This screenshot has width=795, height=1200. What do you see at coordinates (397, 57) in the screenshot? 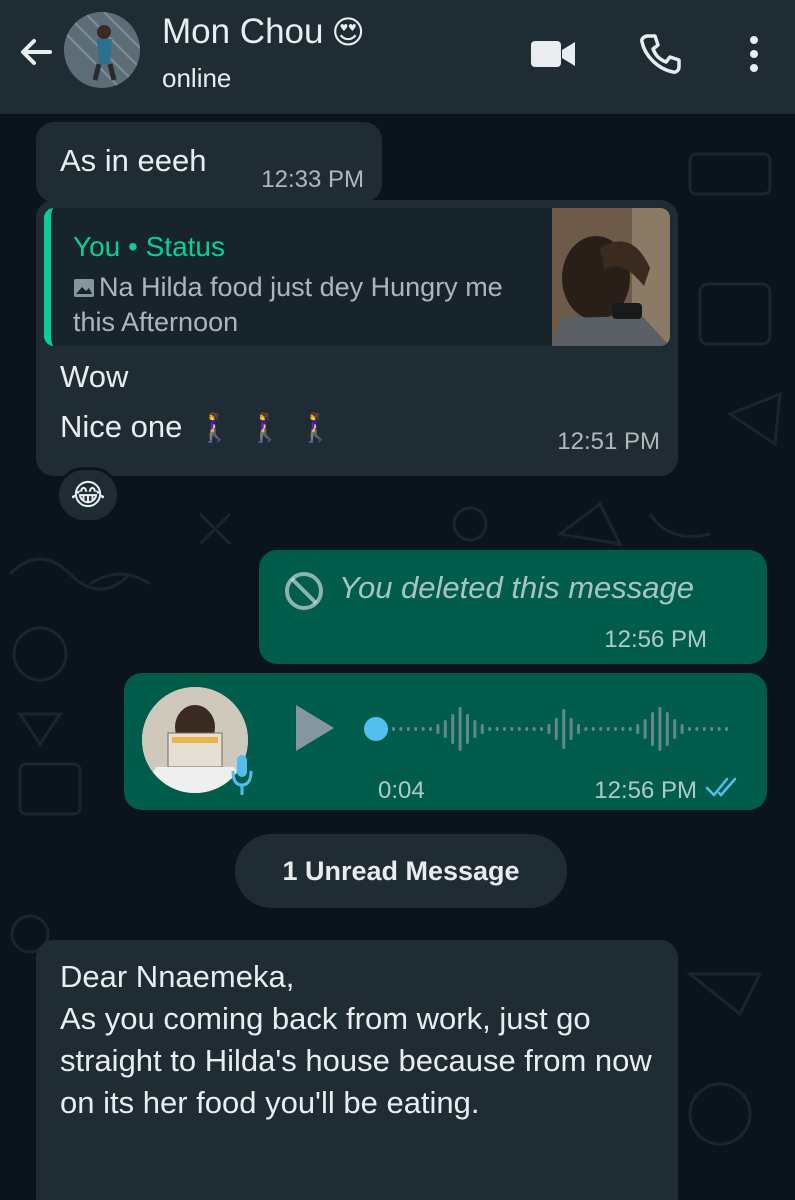
I see `chat-header: Mon Chou 😍 online` at bounding box center [397, 57].